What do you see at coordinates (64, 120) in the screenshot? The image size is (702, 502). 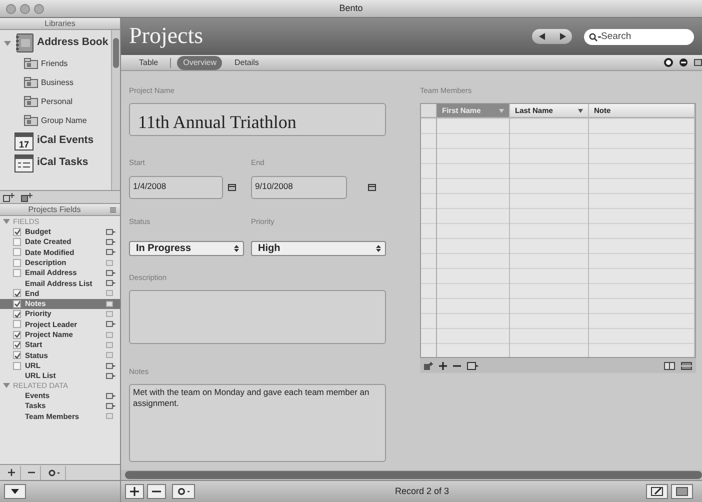 I see `library-item: Group Name` at bounding box center [64, 120].